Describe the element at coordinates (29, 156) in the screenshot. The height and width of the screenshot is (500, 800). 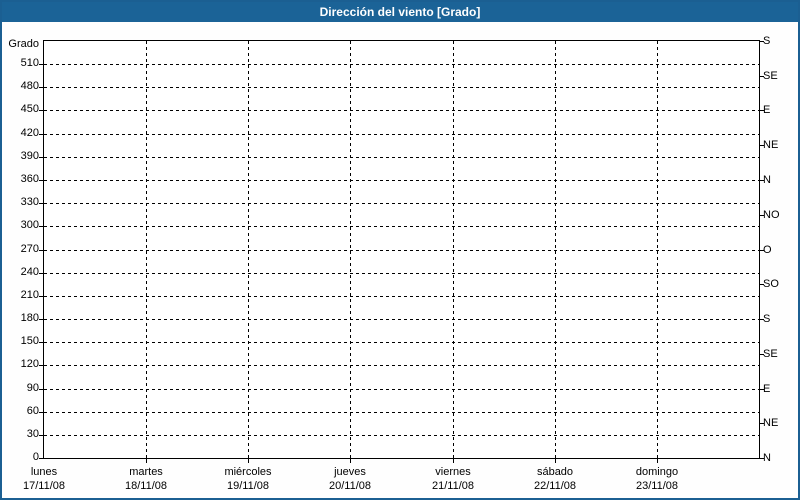
I see `y-axis-left-tick-label: 390` at that location.